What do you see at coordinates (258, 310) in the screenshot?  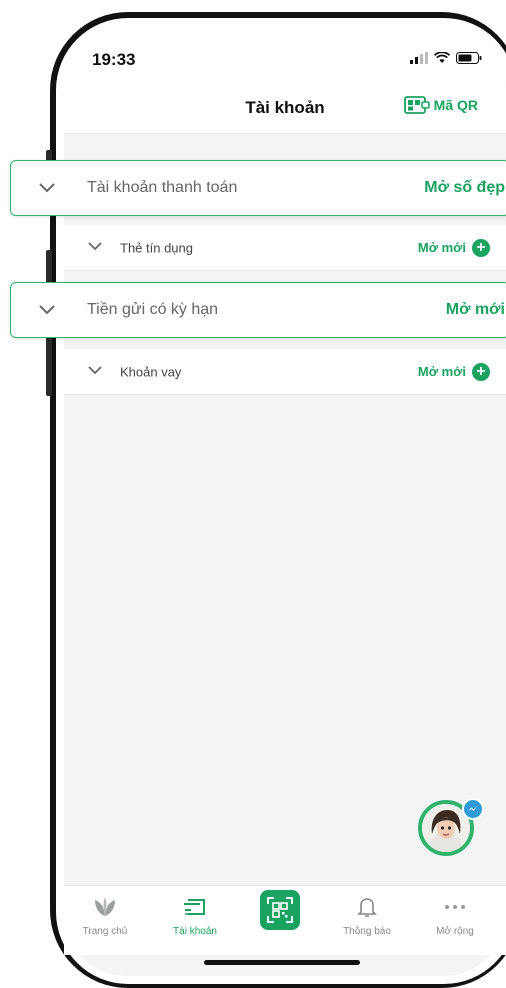 I see `term-deposit-card: Tiền gửi có kỳ hạn Mở mới` at bounding box center [258, 310].